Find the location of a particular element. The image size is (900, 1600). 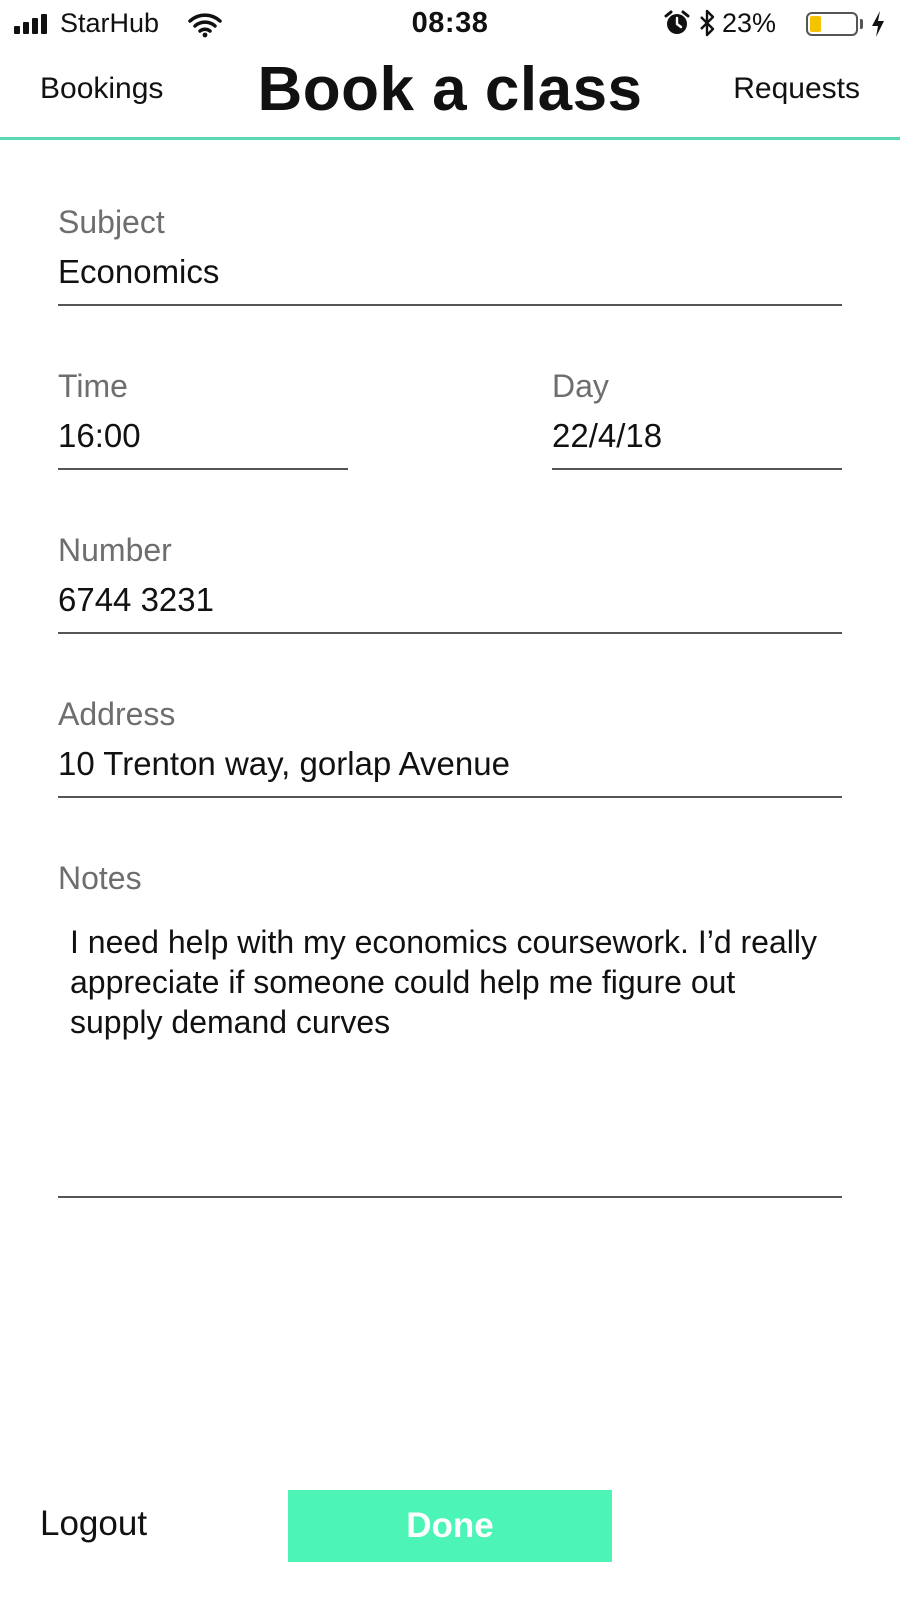

day-input: 22/4/18 is located at coordinates (697, 443).